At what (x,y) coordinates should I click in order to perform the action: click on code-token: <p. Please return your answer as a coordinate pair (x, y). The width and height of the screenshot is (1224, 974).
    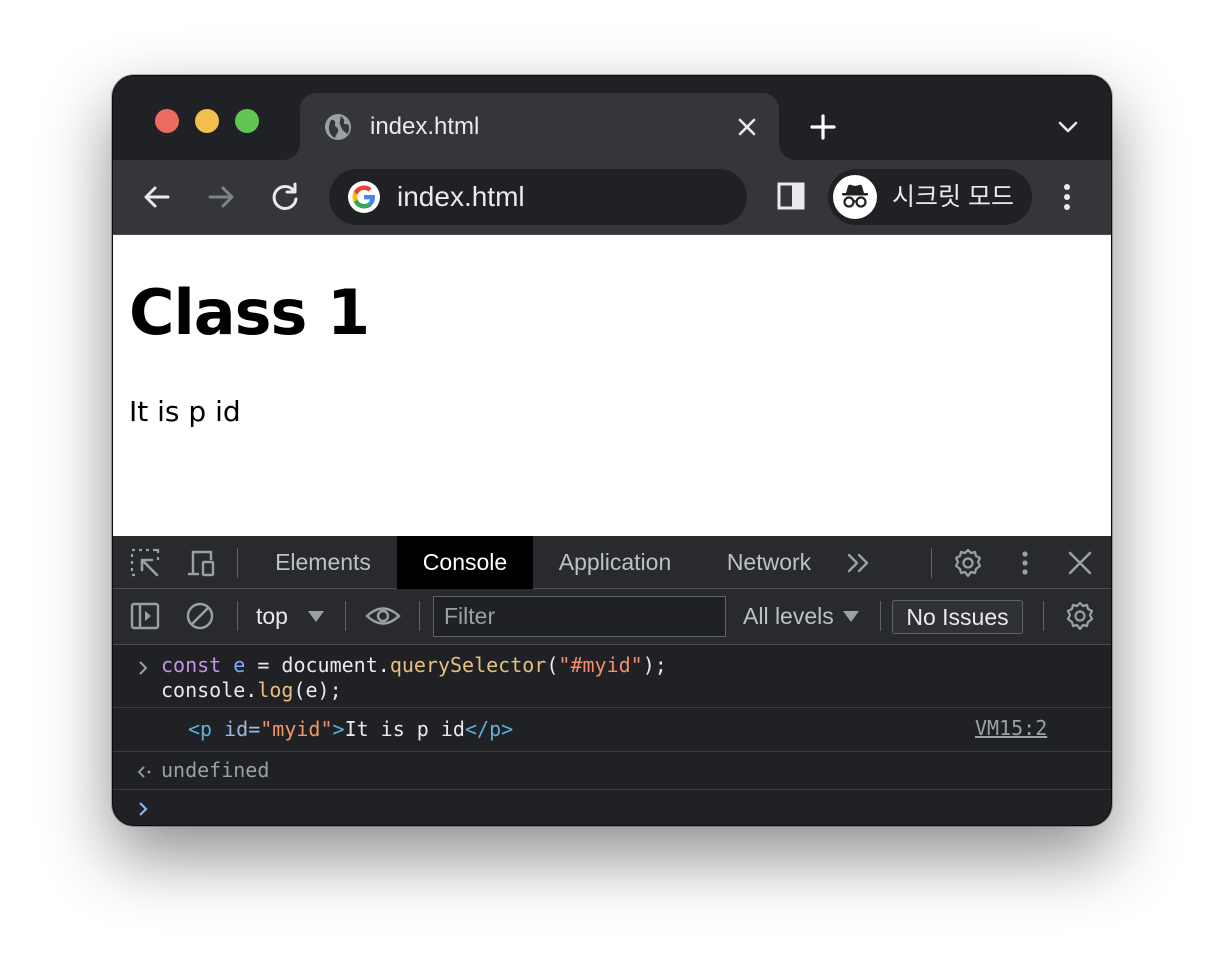
    Looking at the image, I should click on (200, 729).